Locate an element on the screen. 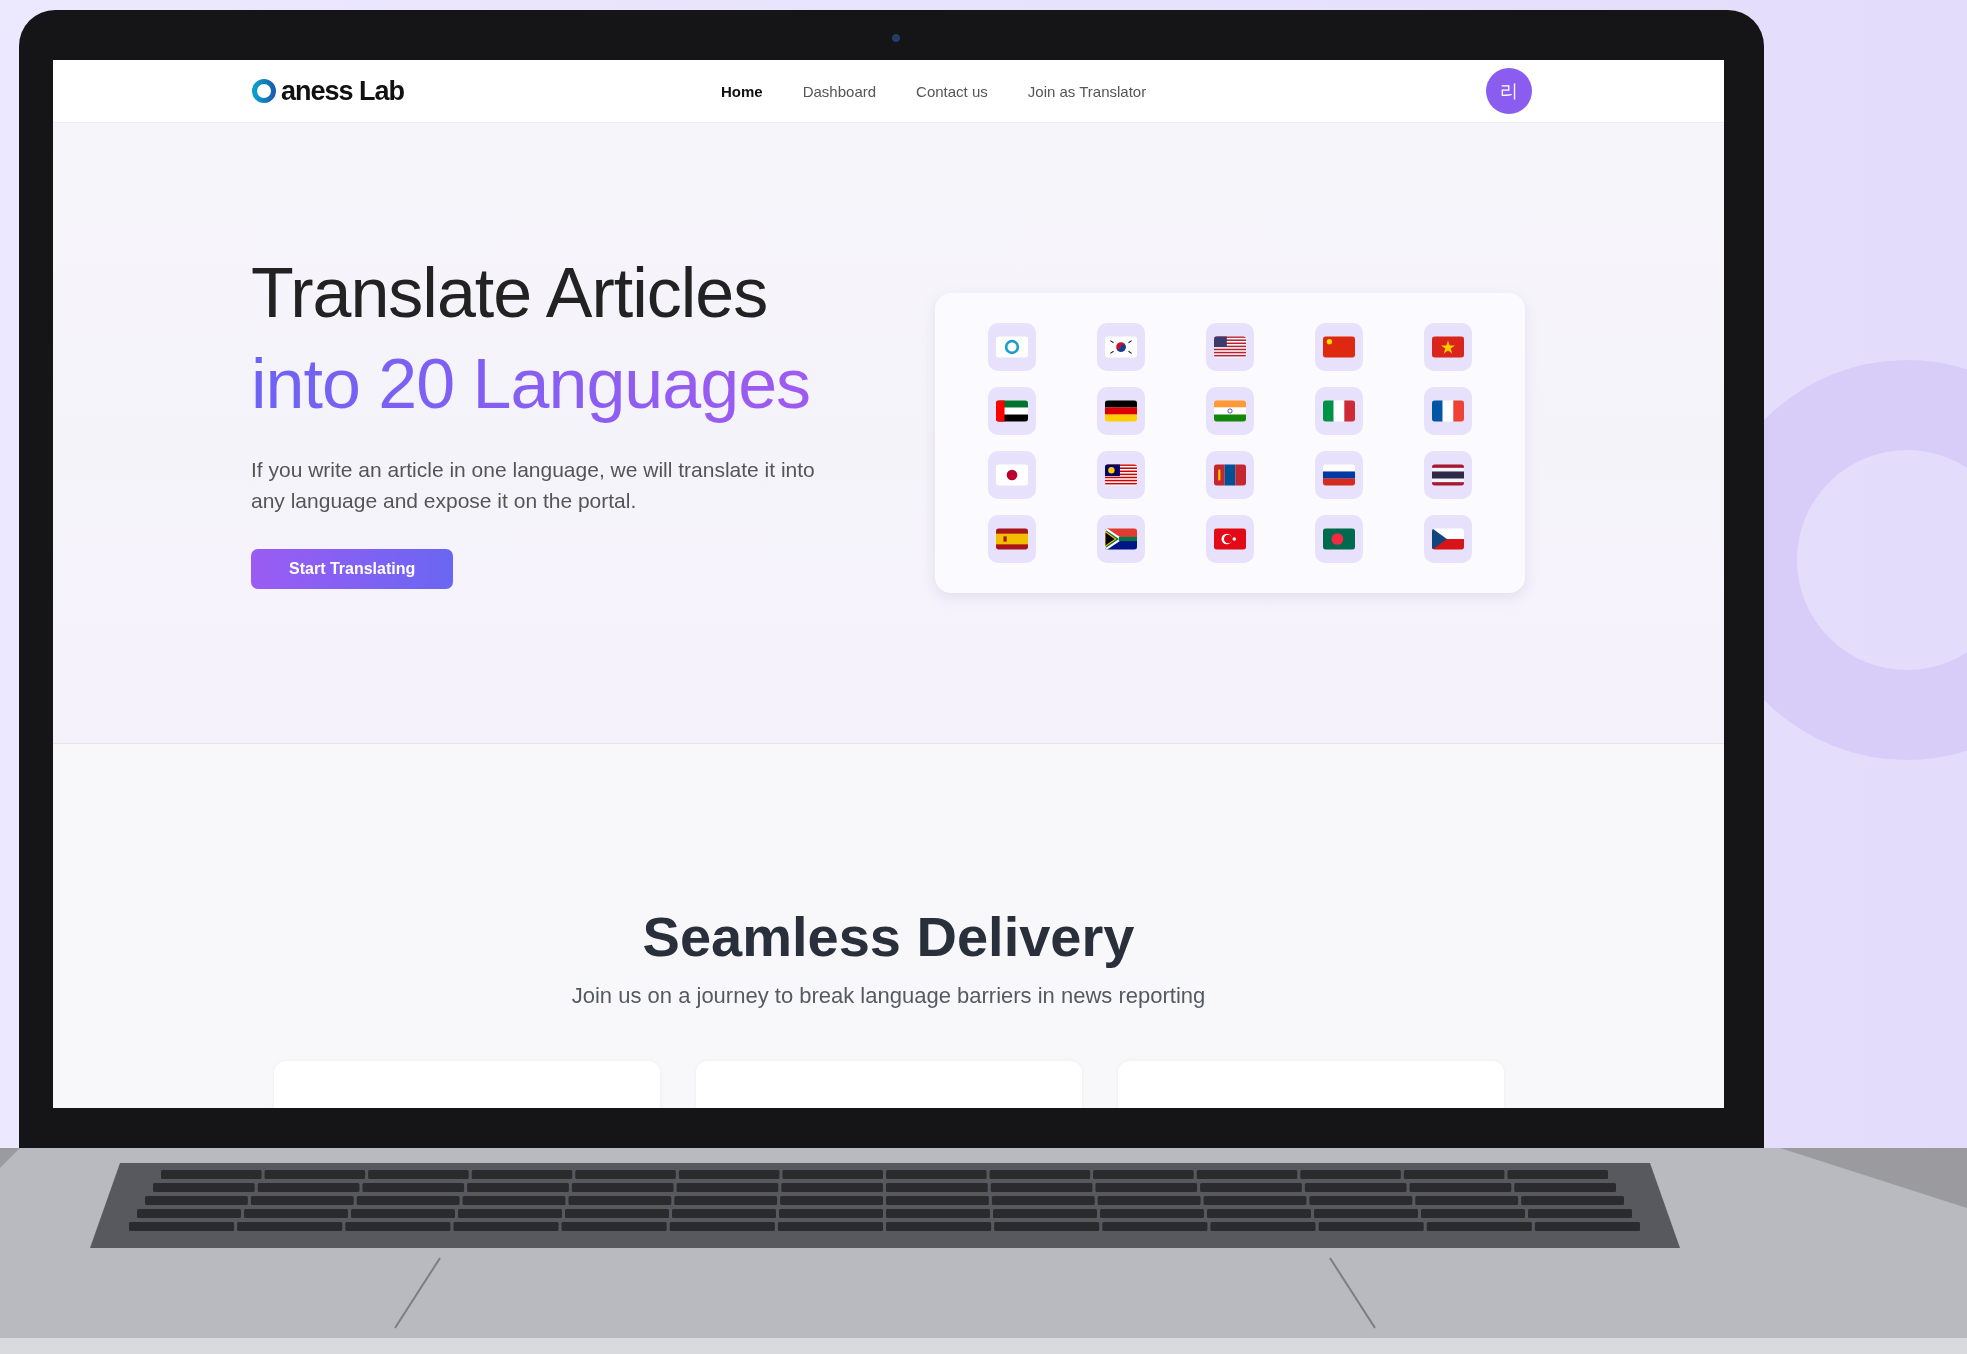 The height and width of the screenshot is (1354, 1967). hero-title: Translate Articles is located at coordinates (509, 293).